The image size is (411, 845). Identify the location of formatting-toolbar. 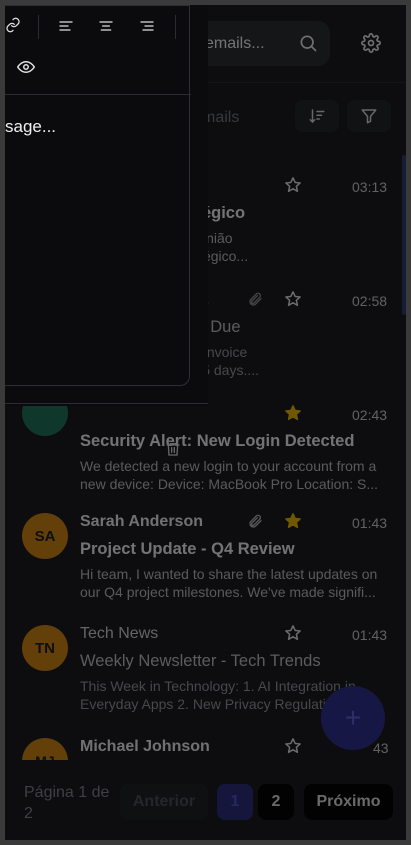
(106, 50).